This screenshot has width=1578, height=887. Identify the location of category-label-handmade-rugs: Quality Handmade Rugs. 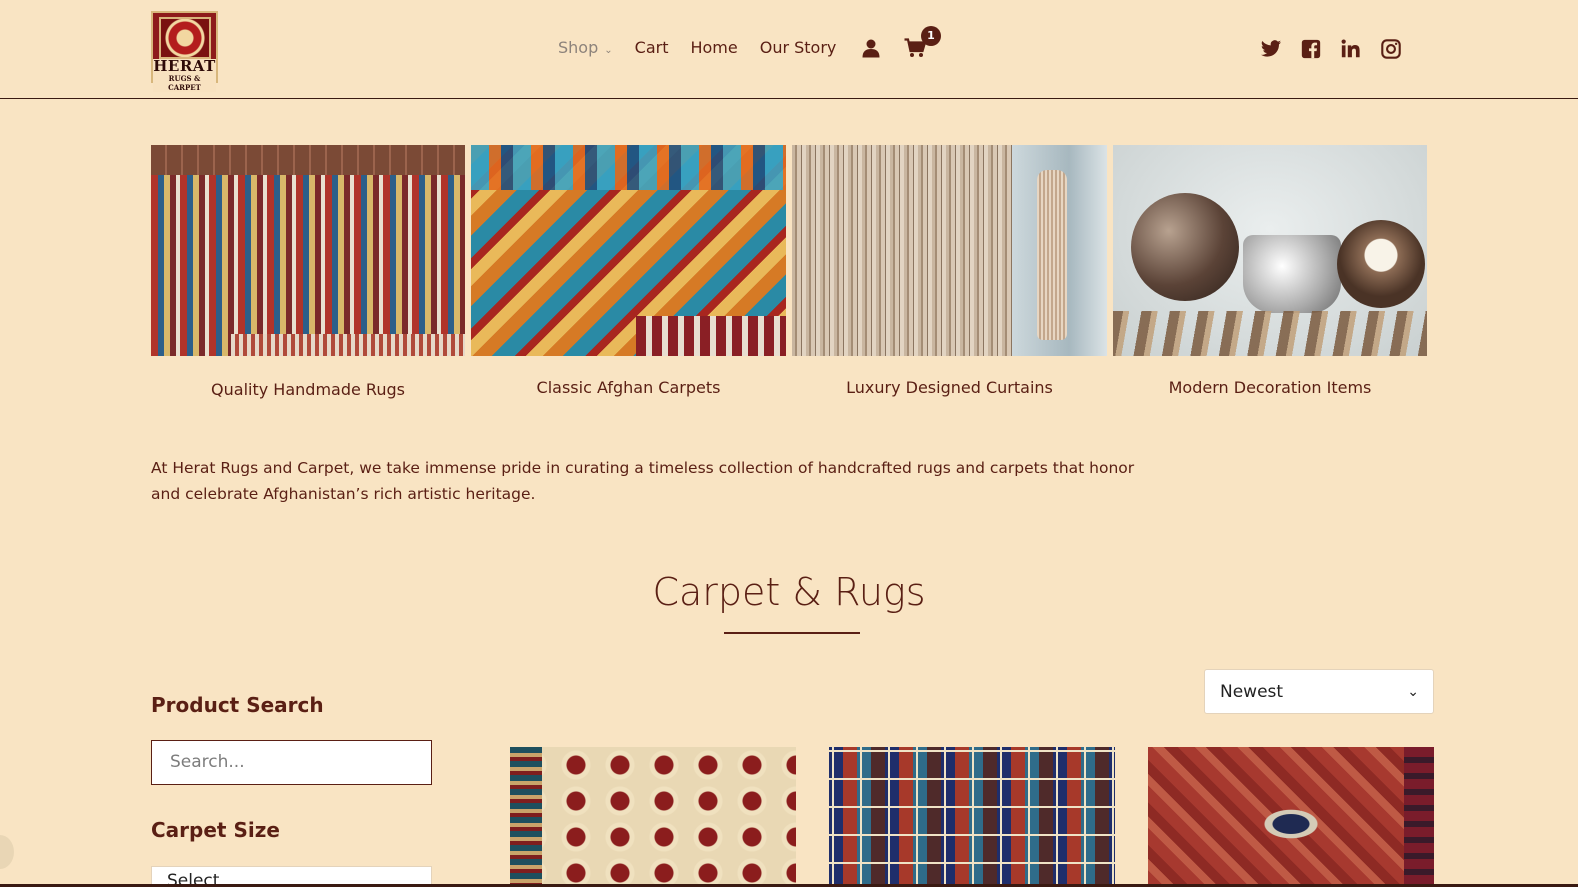
(308, 389).